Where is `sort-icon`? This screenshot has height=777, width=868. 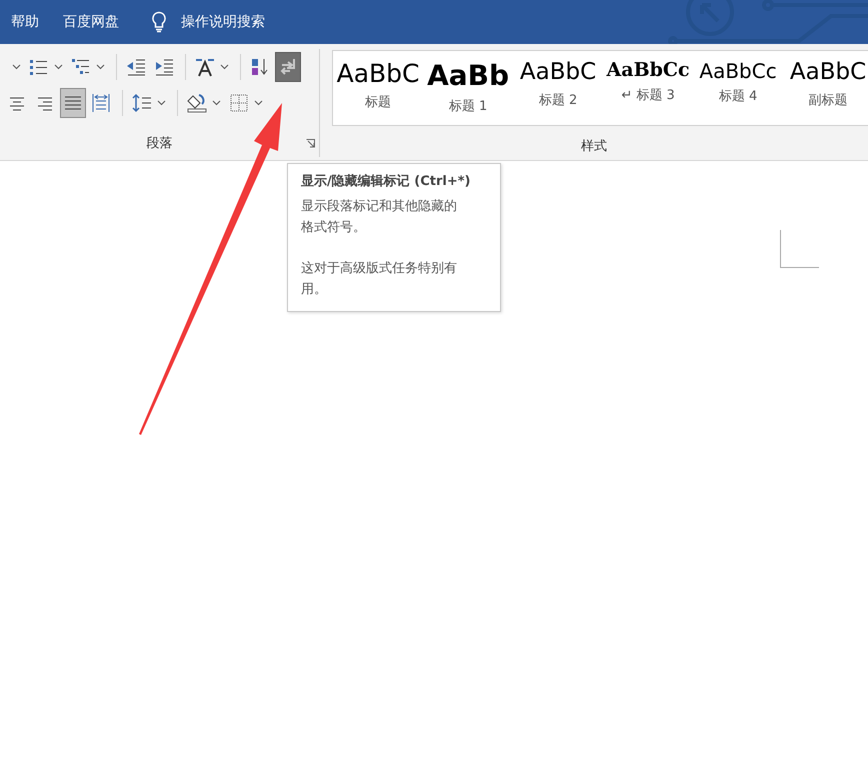
sort-icon is located at coordinates (260, 67).